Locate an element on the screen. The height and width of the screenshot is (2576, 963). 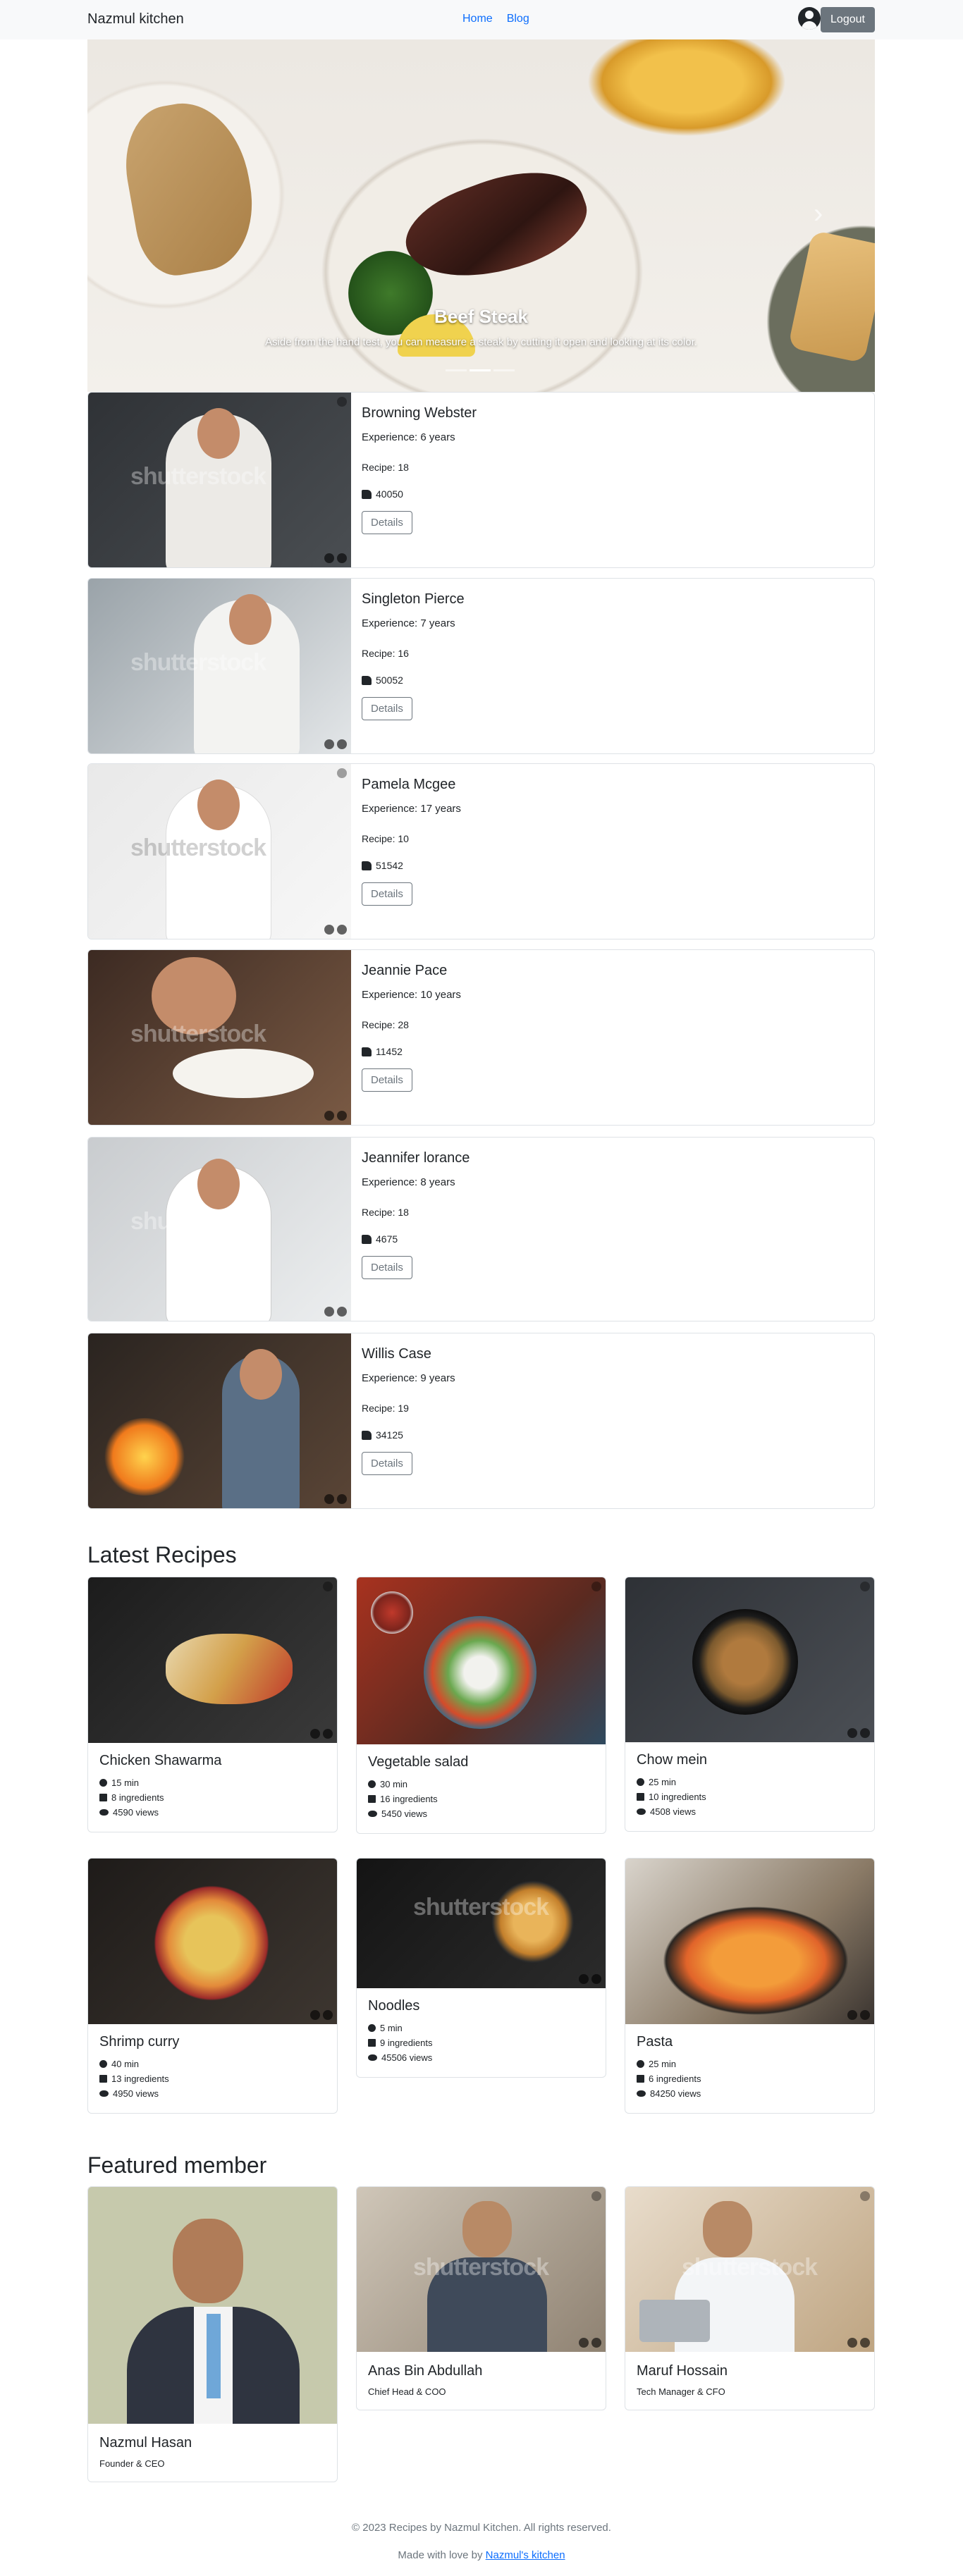
recipe-views: 4508 views is located at coordinates (673, 1811).